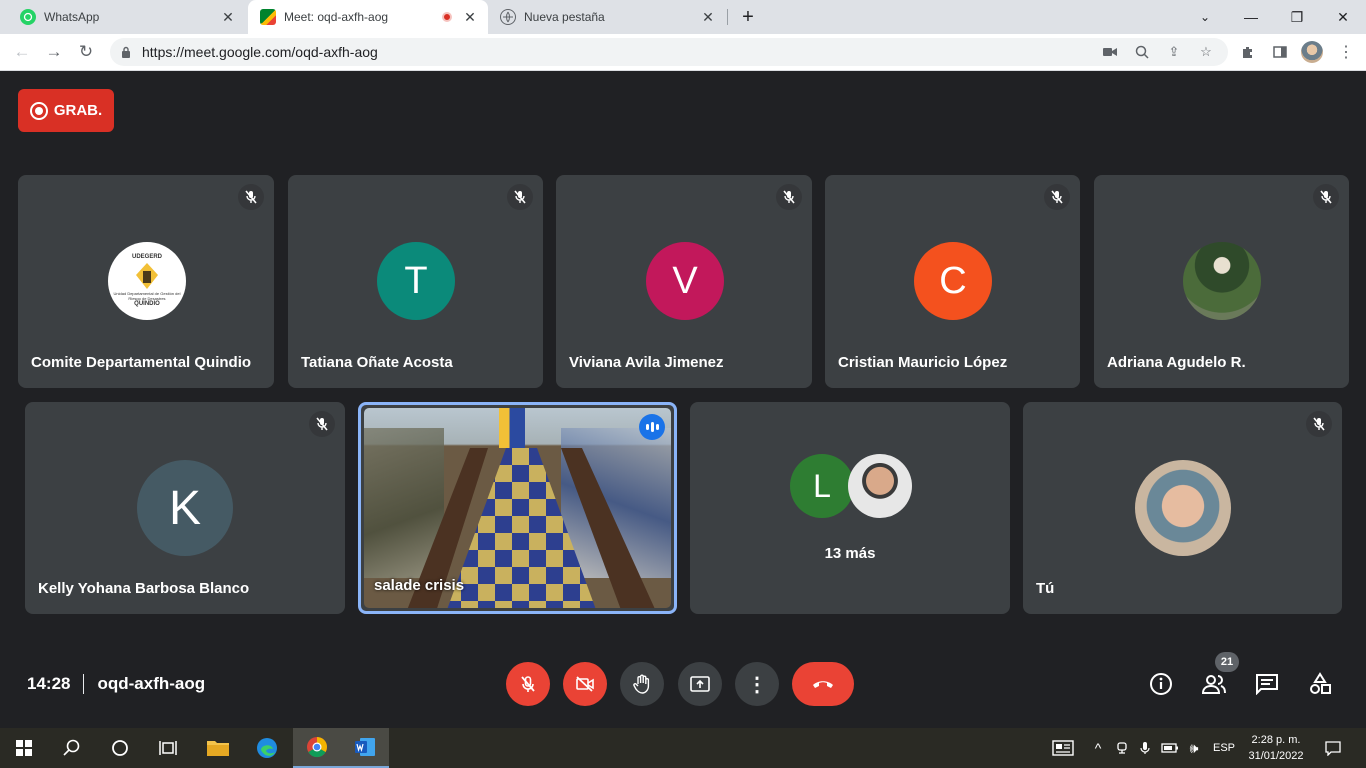 The width and height of the screenshot is (1366, 768). Describe the element at coordinates (1248, 52) in the screenshot. I see `extensions-icon` at that location.